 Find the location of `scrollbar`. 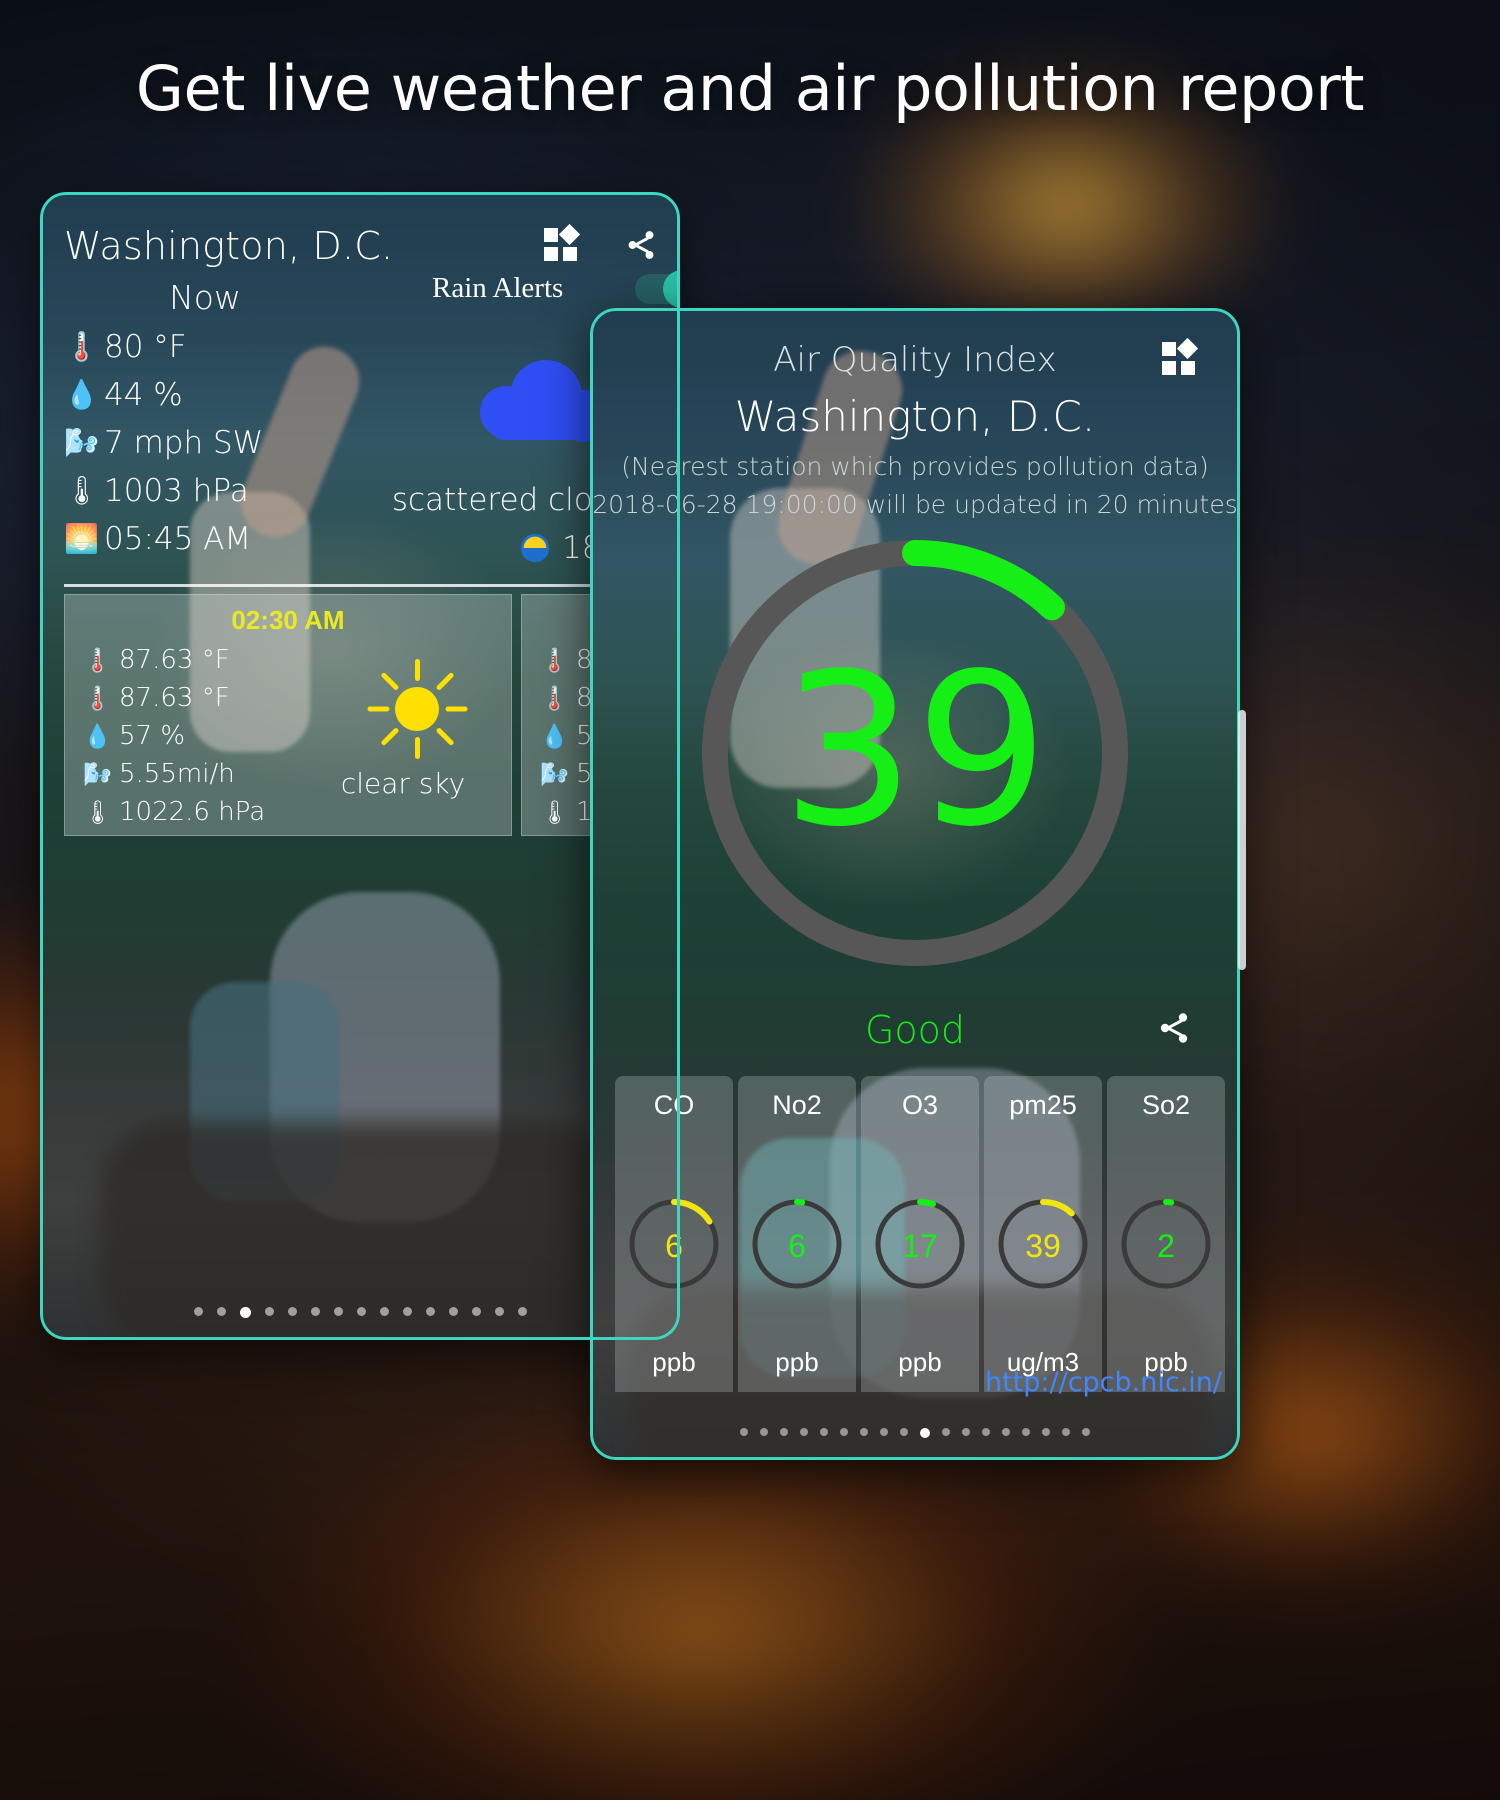

scrollbar is located at coordinates (1242, 840).